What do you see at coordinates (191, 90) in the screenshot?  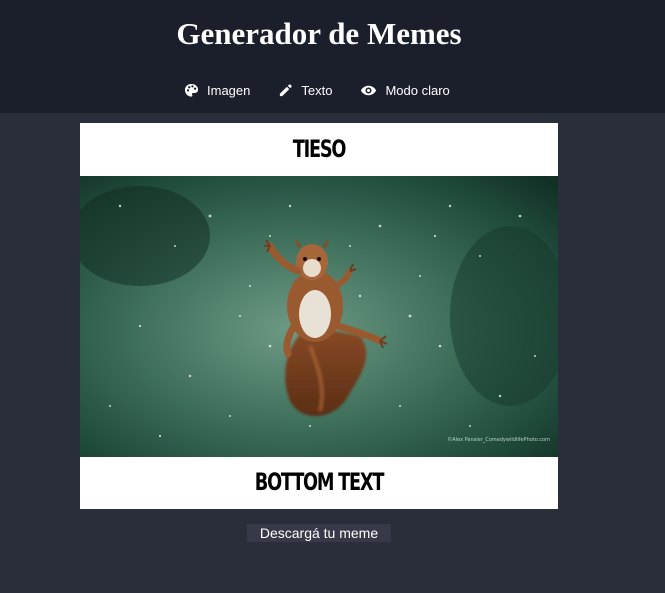 I see `palette-icon` at bounding box center [191, 90].